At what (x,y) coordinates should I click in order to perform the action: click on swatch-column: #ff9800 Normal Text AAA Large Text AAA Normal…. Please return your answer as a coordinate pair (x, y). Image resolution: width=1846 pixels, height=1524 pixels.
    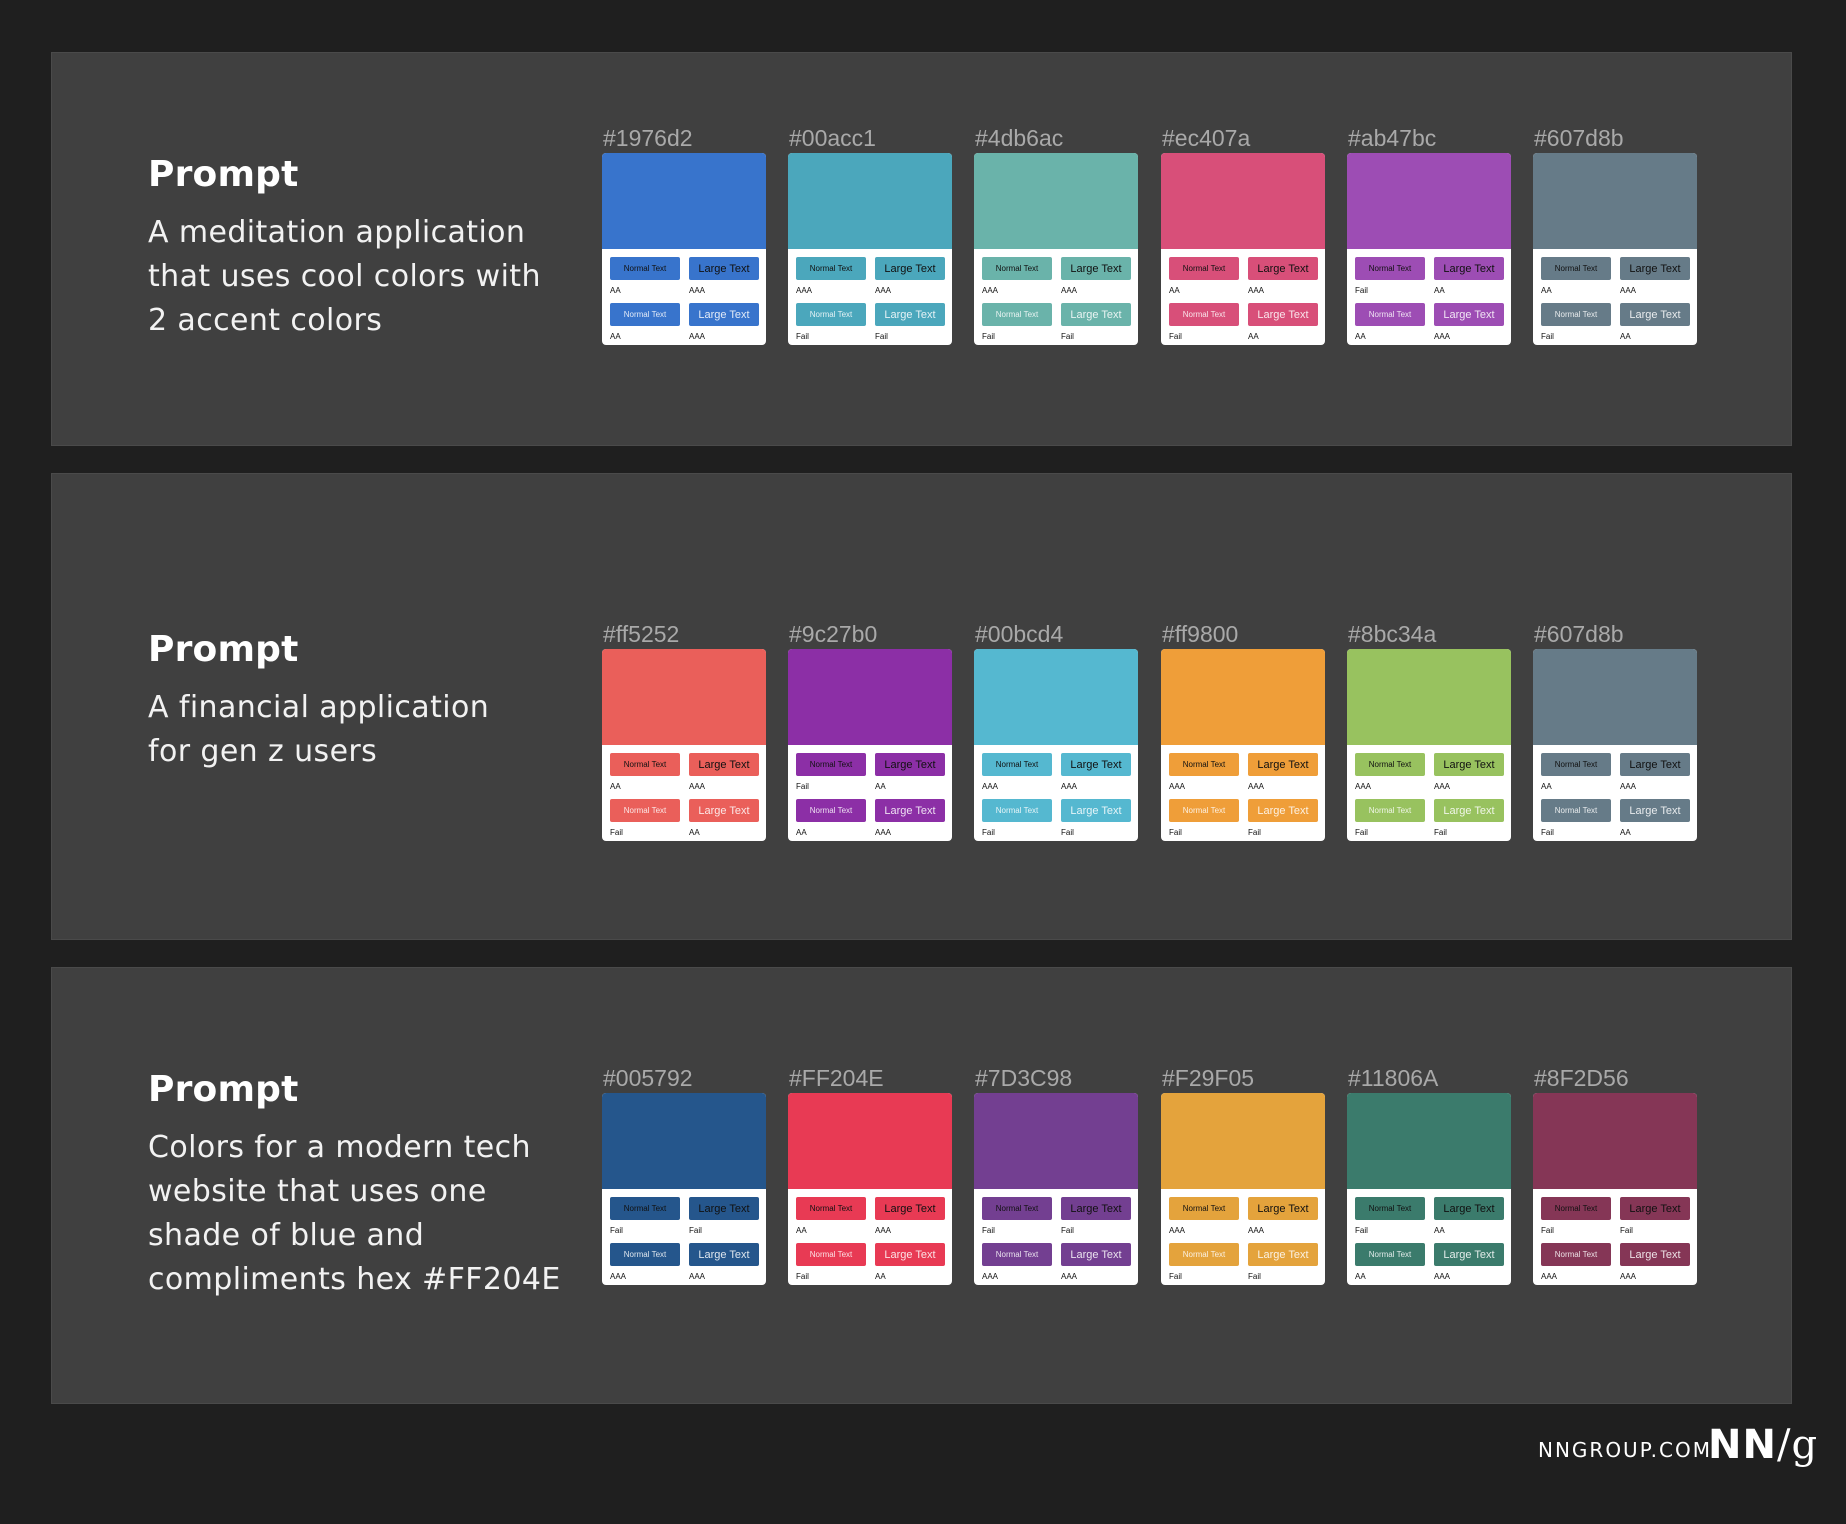
    Looking at the image, I should click on (1243, 730).